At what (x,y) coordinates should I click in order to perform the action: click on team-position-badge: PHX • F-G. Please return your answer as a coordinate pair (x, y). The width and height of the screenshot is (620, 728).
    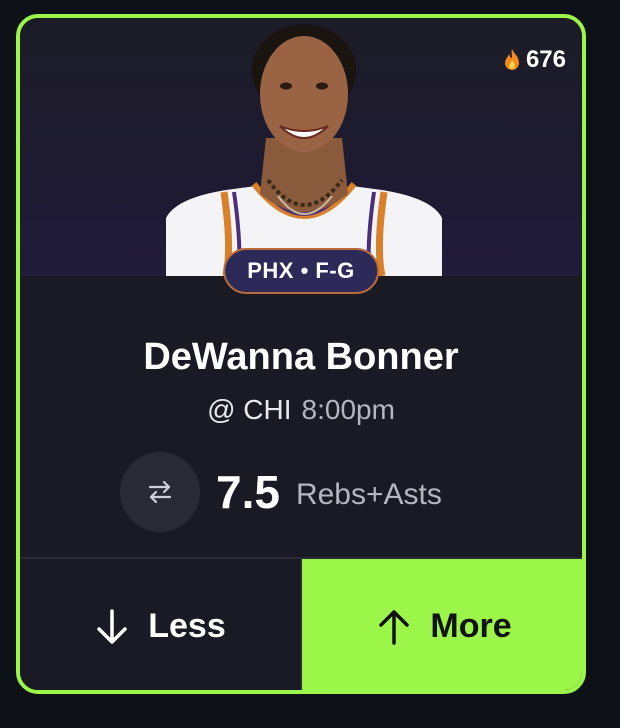
    Looking at the image, I should click on (301, 271).